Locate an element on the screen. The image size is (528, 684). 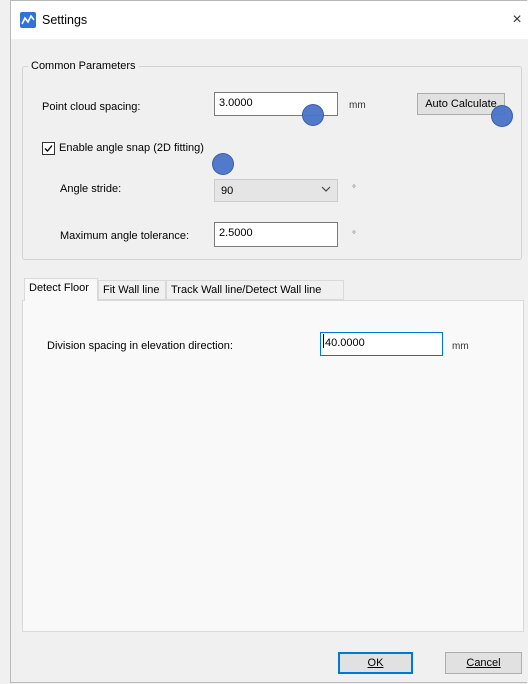
division-spacing-input: 40.0000 is located at coordinates (381, 344).